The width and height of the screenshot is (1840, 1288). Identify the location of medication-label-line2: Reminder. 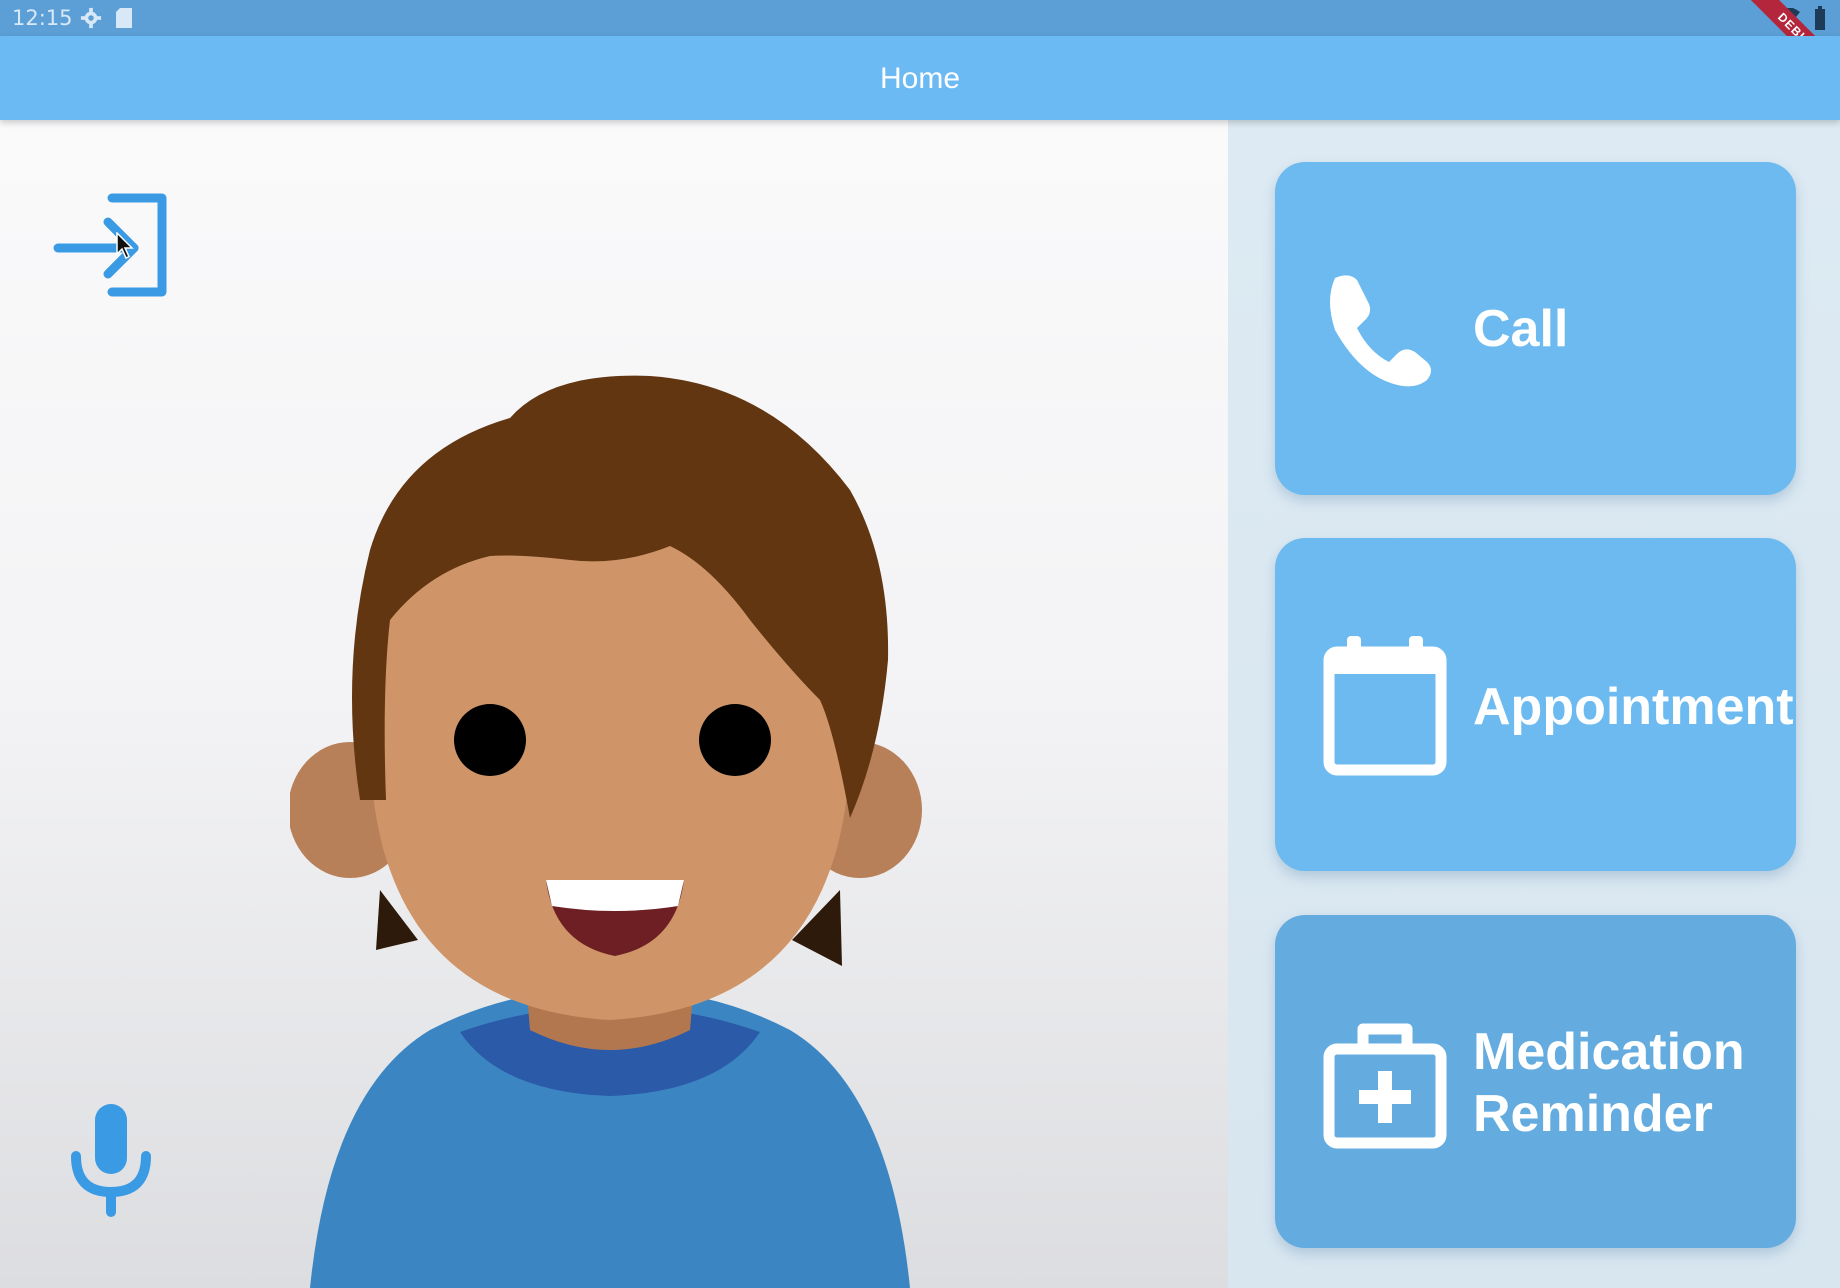
(1593, 1114).